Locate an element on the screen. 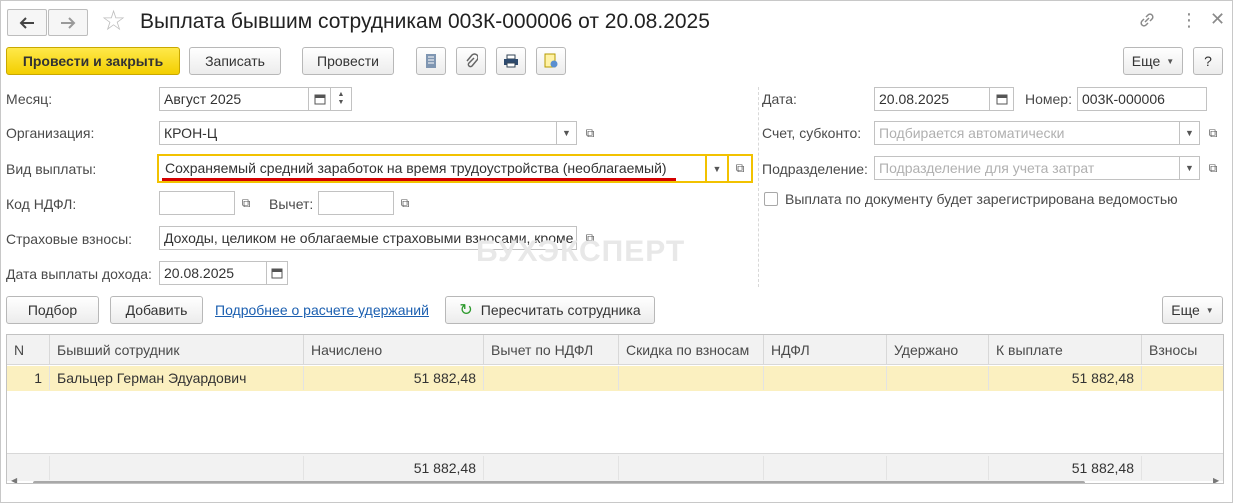  arrow-right-icon is located at coordinates (68, 22).